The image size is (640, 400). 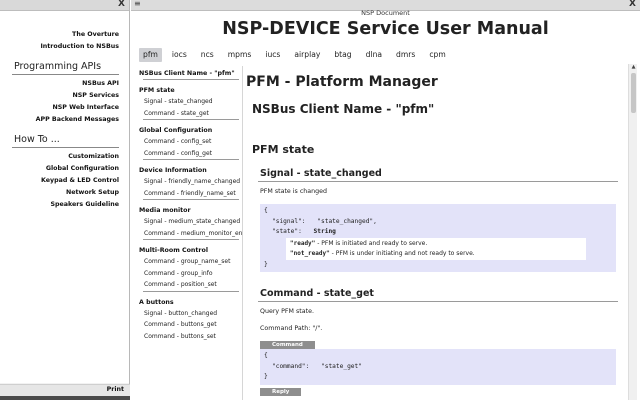 I want to click on toc-group-multi-room-control: Multi-Room Control, so click(x=191, y=250).